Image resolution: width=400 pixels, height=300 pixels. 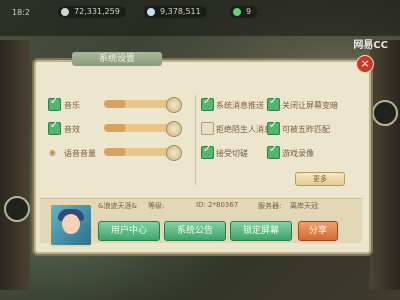 What do you see at coordinates (17, 209) in the screenshot?
I see `joystick-ring` at bounding box center [17, 209].